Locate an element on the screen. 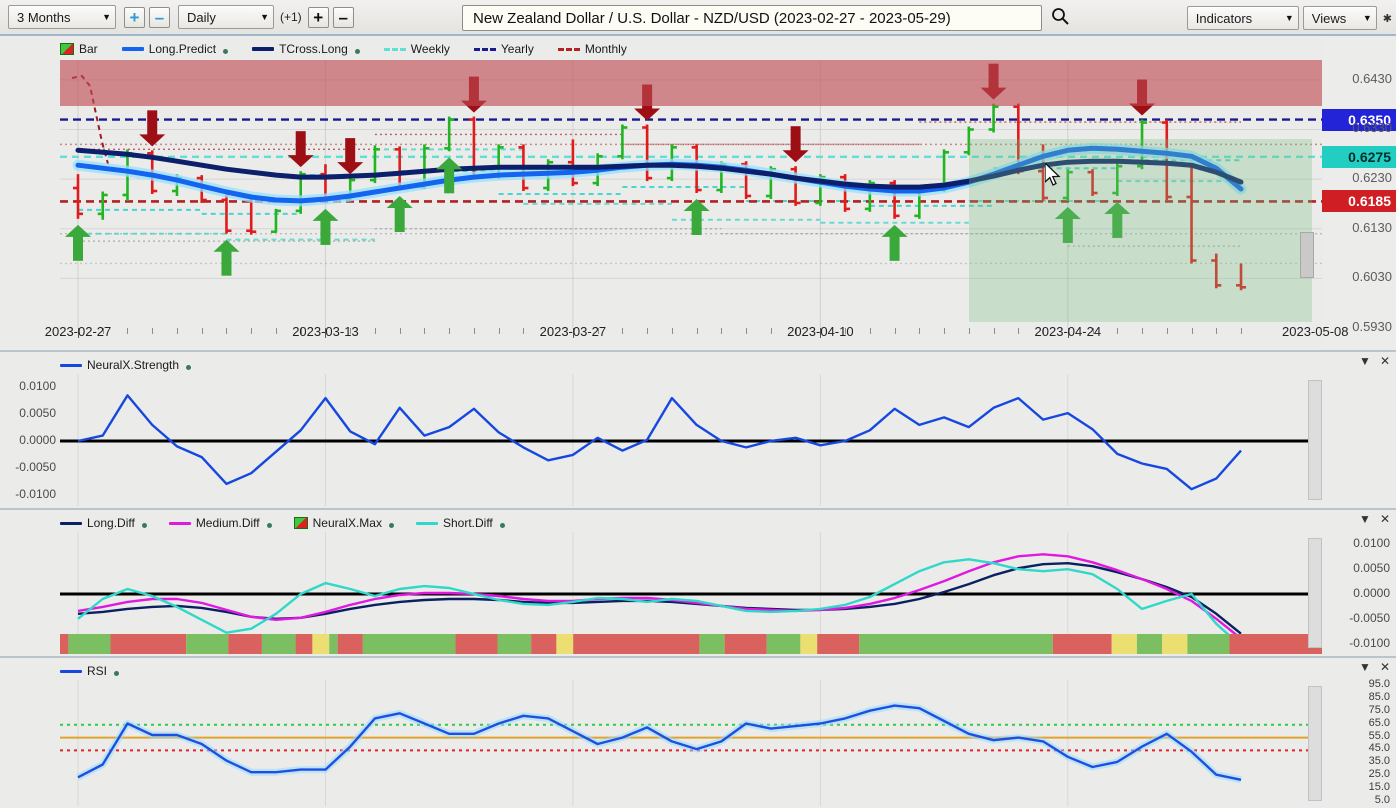 This screenshot has width=1396, height=808. indicators-select-value: Indicators is located at coordinates (1224, 18).